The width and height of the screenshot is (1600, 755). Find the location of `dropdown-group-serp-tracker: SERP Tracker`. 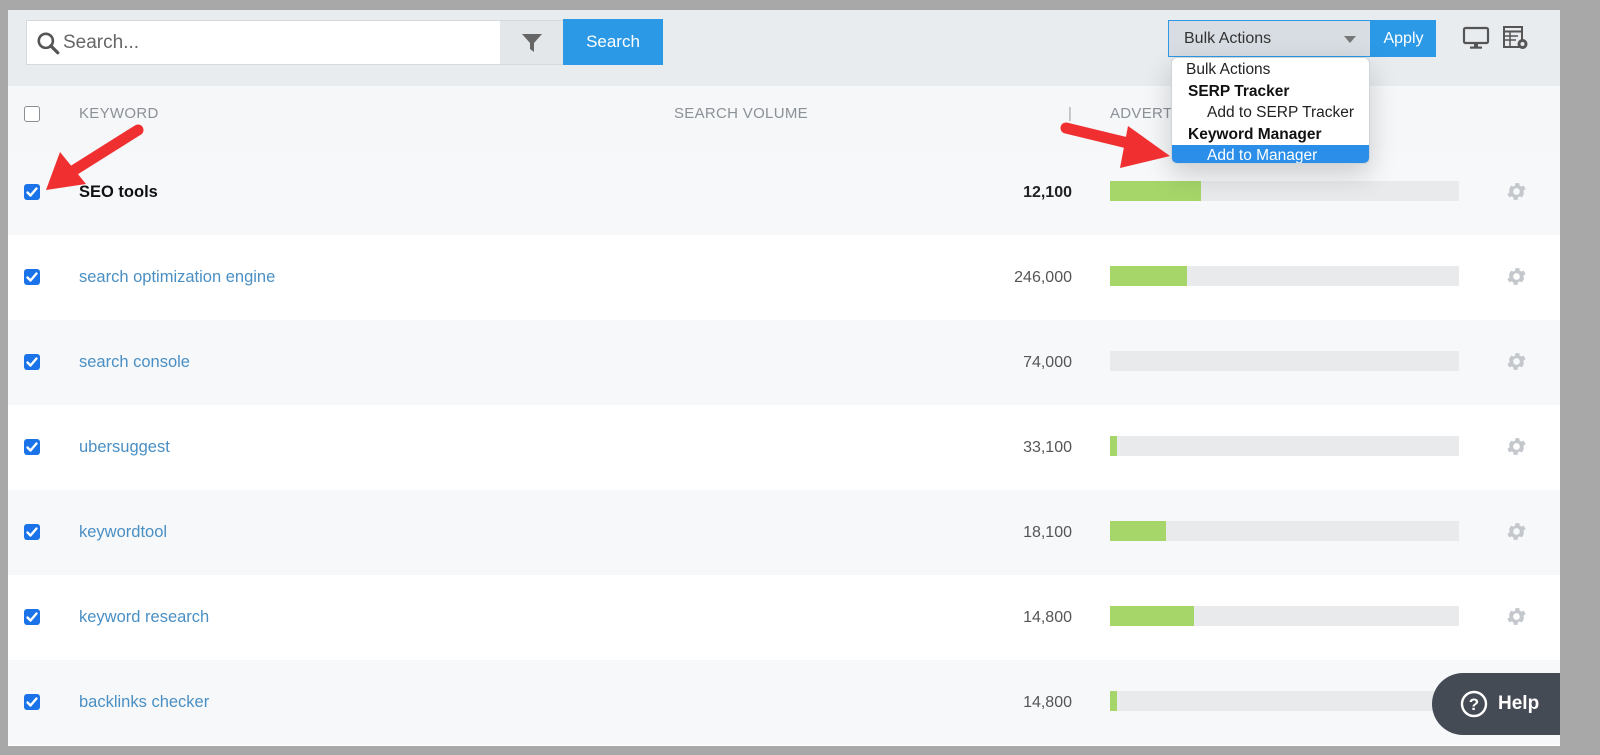

dropdown-group-serp-tracker: SERP Tracker is located at coordinates (1239, 91).